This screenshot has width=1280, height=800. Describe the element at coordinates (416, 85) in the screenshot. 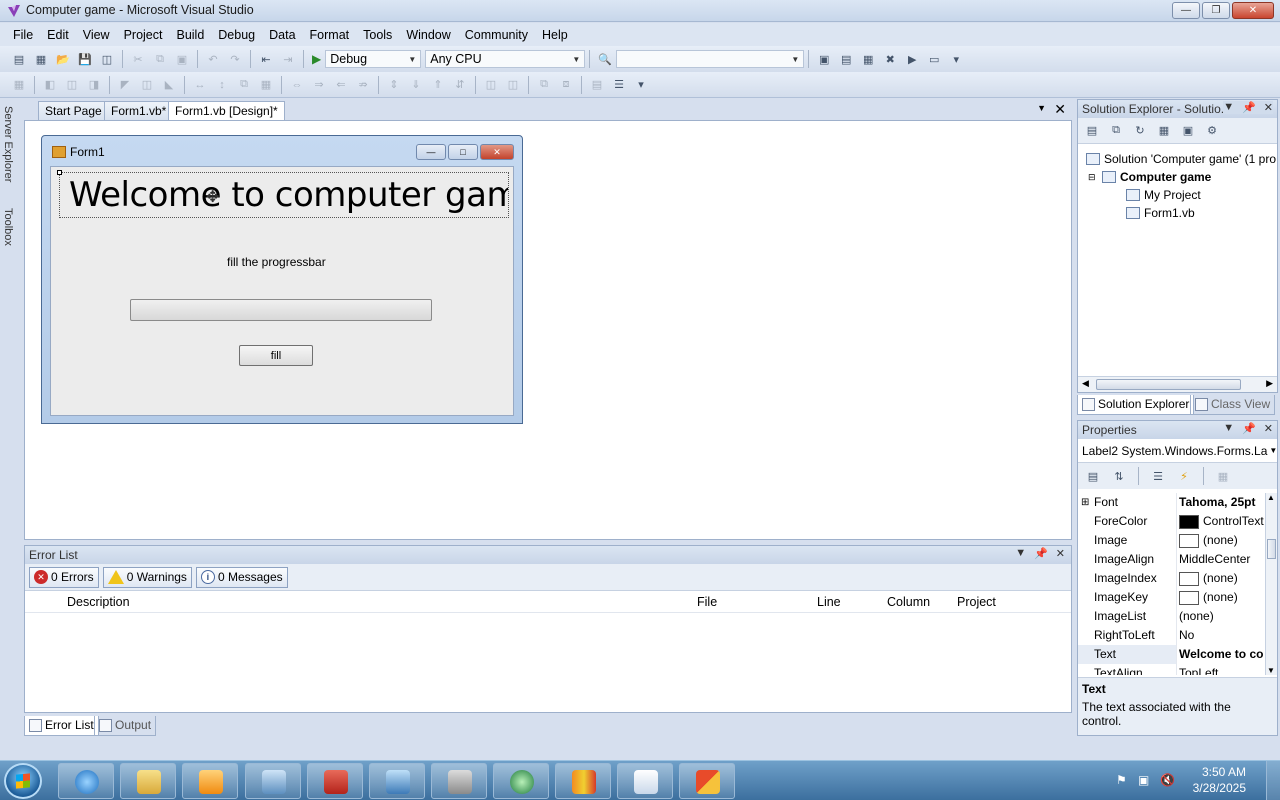

I see `vertical-spacing-increase-icon: ⇓` at that location.